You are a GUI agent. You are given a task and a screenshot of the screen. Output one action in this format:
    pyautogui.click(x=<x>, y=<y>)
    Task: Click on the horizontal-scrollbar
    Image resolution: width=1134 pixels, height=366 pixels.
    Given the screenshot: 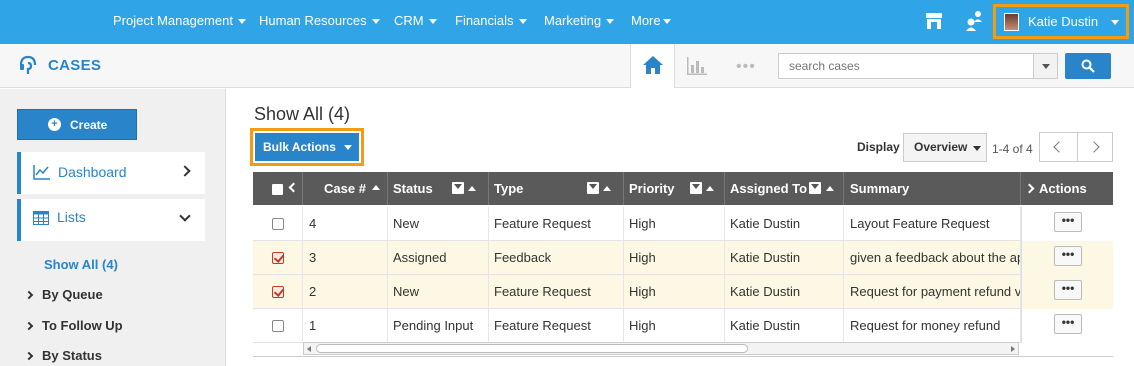 What is the action you would take?
    pyautogui.click(x=661, y=348)
    